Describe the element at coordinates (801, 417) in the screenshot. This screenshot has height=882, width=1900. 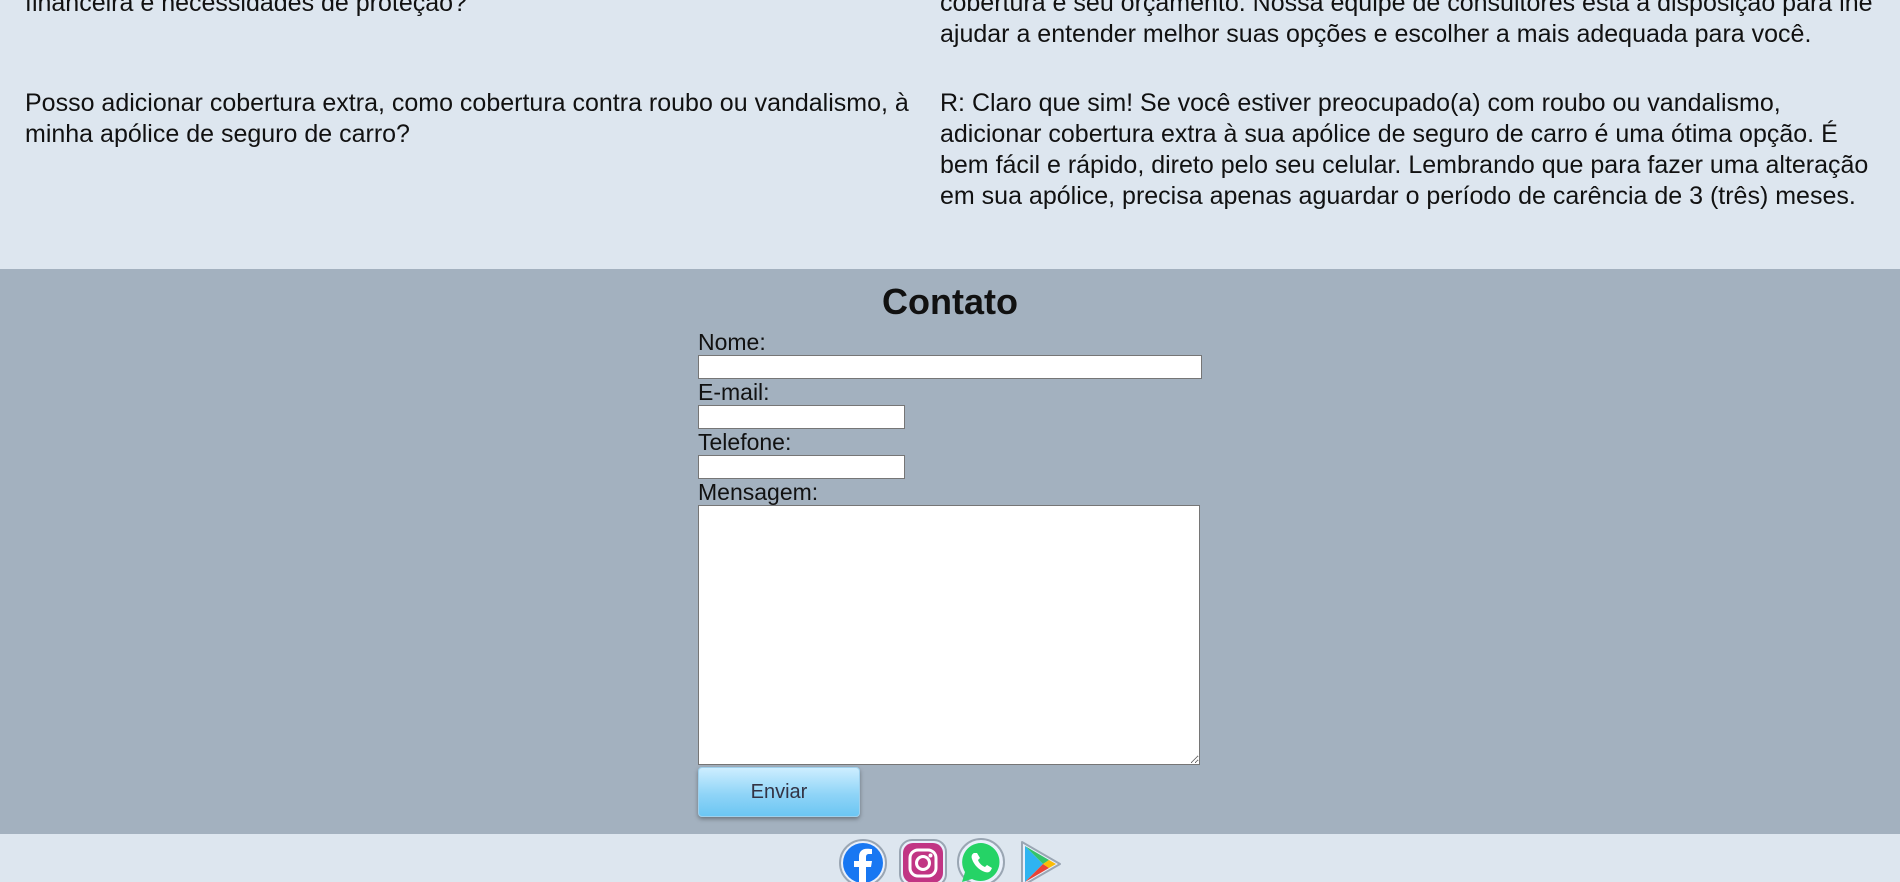
I see `email-input` at that location.